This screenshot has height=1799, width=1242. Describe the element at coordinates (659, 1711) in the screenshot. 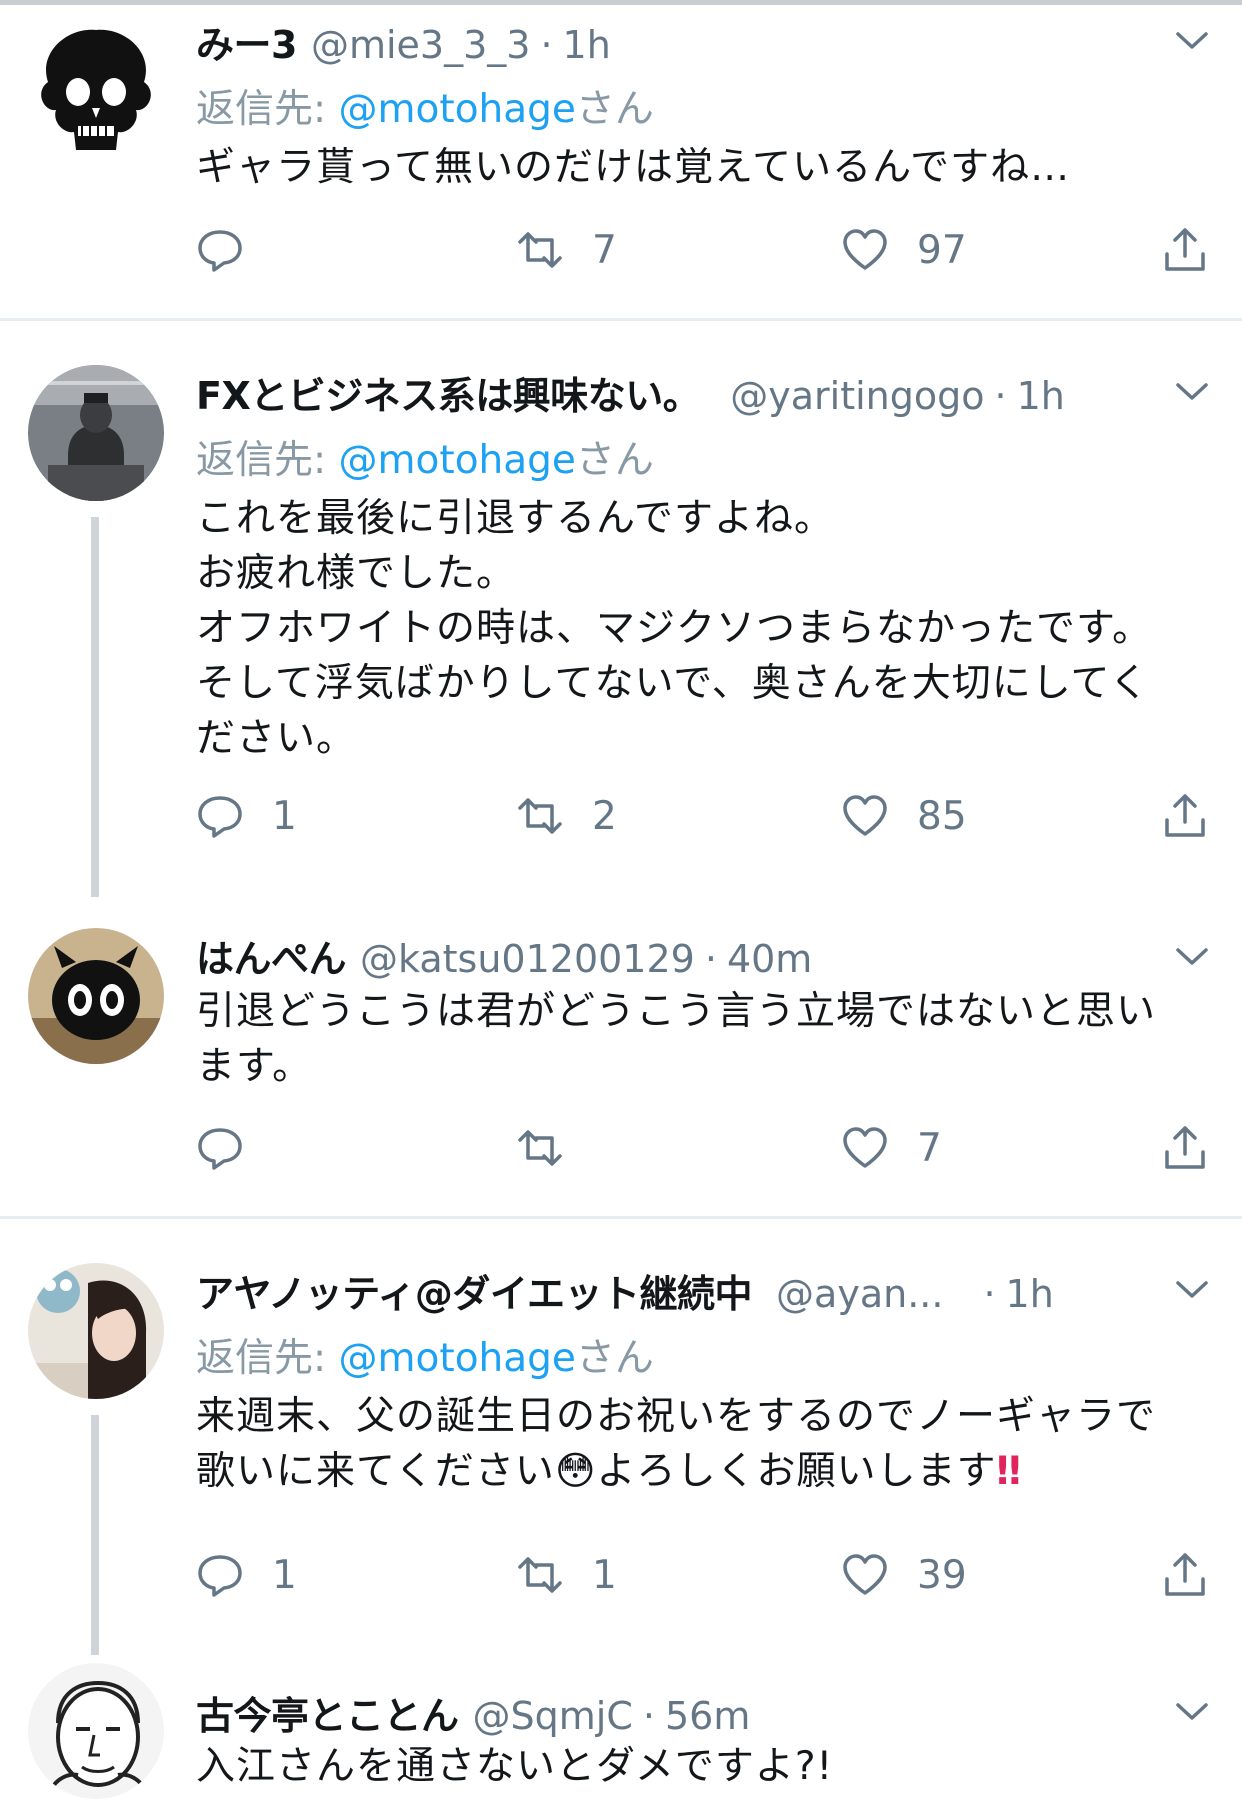

I see `tweet-5-header: 古今亭とことん @SqmjC · 56m` at that location.